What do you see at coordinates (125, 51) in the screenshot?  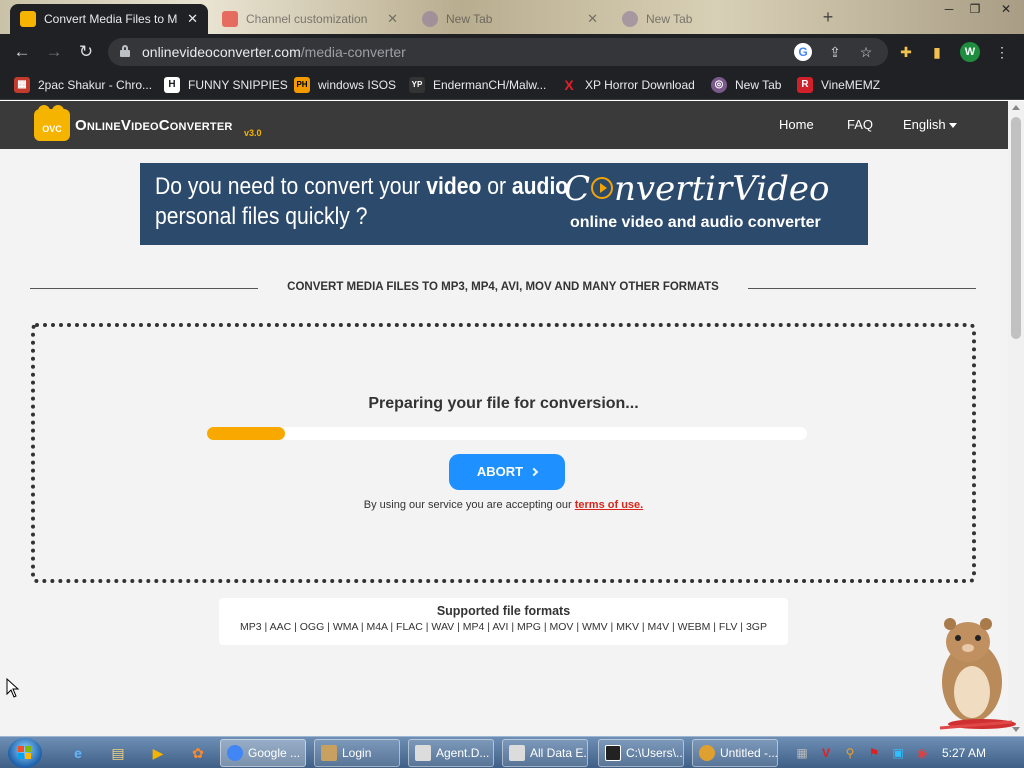 I see `lock-icon` at bounding box center [125, 51].